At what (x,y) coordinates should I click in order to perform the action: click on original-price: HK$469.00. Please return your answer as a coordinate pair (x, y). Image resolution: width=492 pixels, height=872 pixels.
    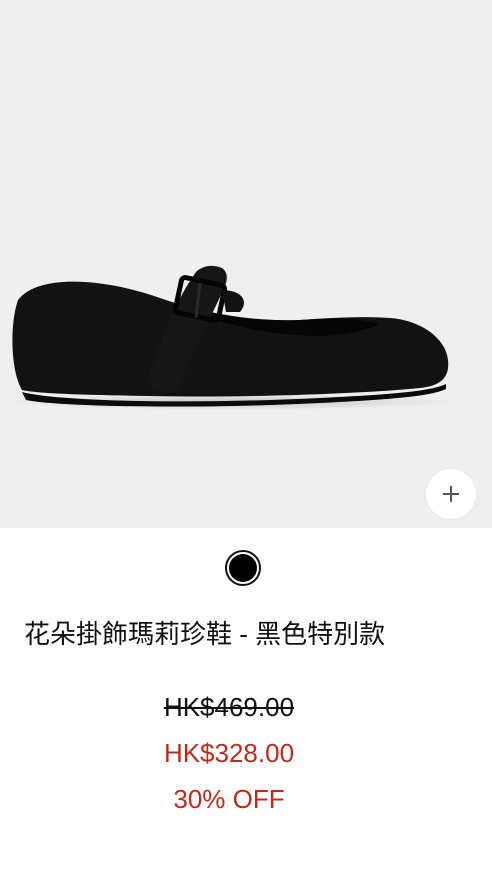
    Looking at the image, I should click on (229, 707).